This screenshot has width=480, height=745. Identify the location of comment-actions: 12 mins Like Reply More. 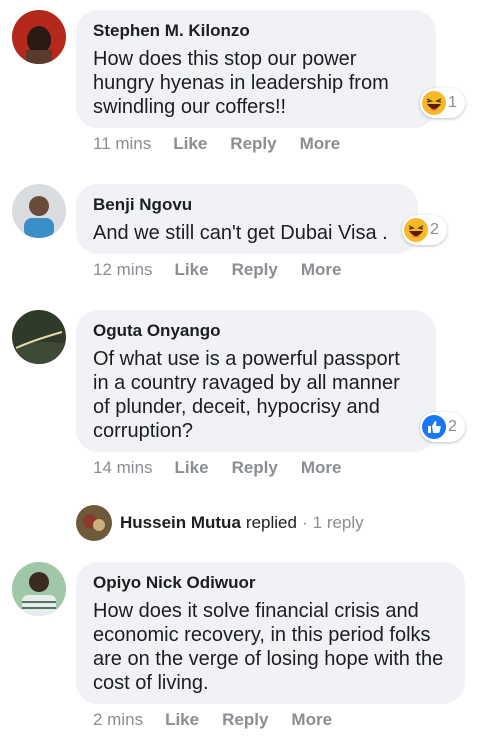
(228, 270).